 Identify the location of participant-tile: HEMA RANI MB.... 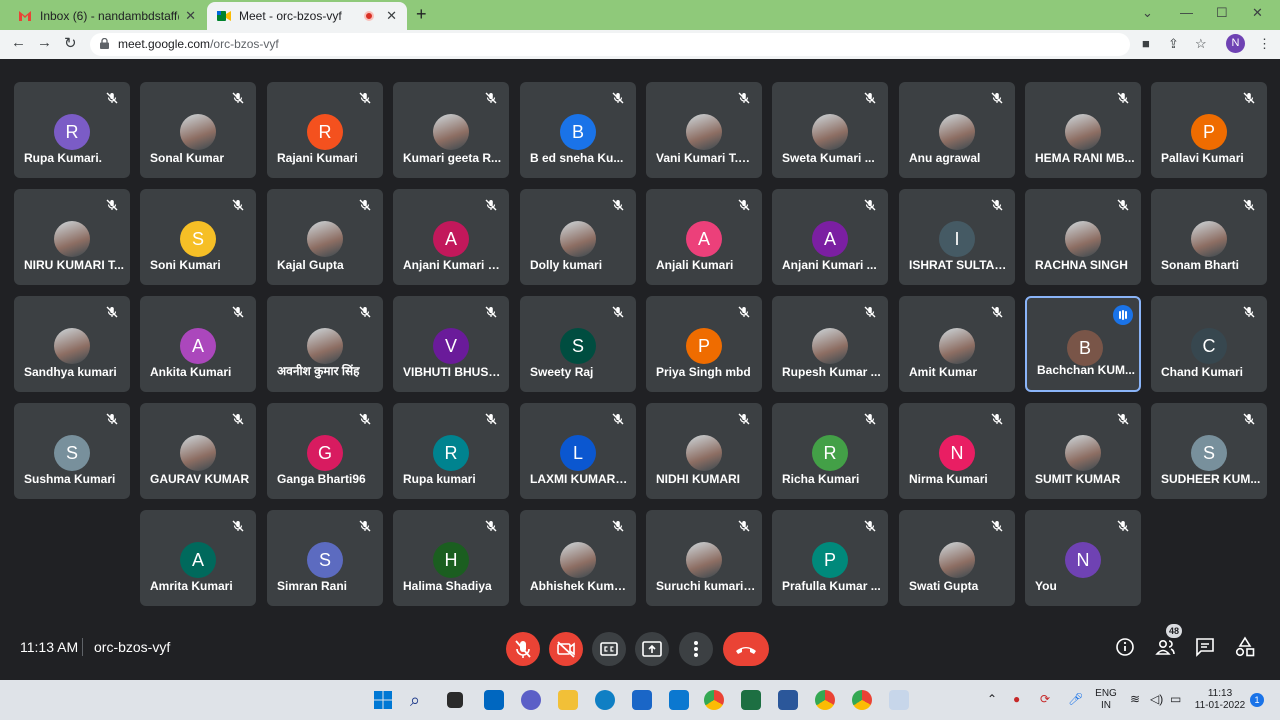
(1083, 130).